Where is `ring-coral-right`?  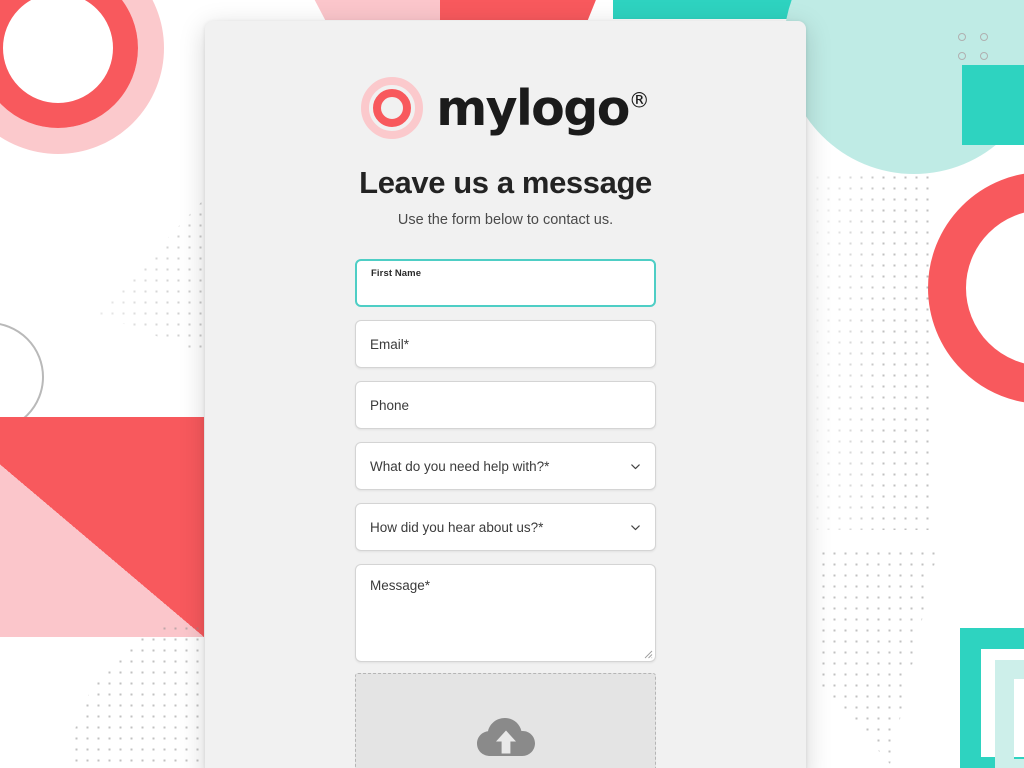 ring-coral-right is located at coordinates (976, 288).